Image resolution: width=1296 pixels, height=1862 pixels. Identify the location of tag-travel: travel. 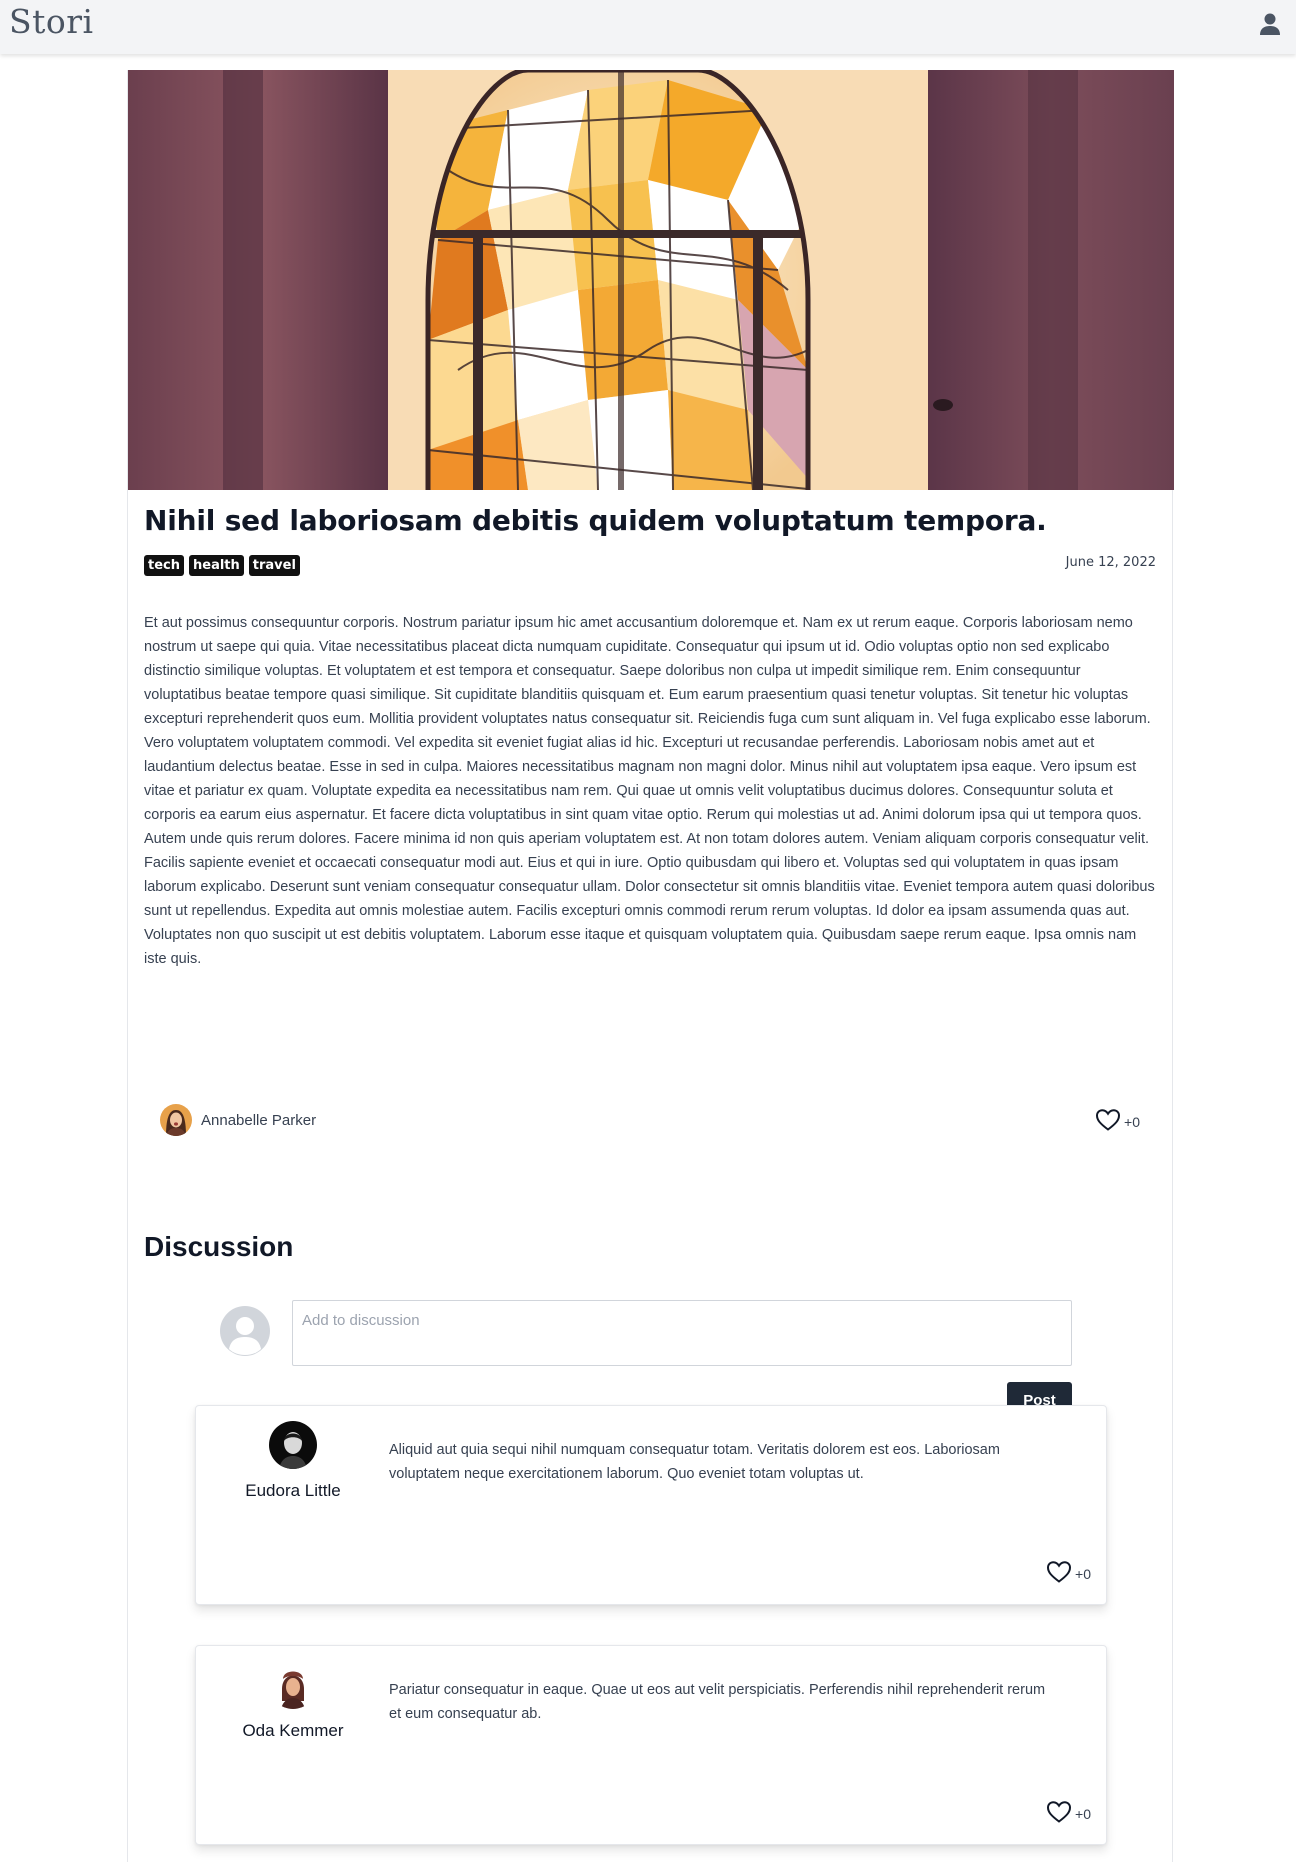
(274, 565).